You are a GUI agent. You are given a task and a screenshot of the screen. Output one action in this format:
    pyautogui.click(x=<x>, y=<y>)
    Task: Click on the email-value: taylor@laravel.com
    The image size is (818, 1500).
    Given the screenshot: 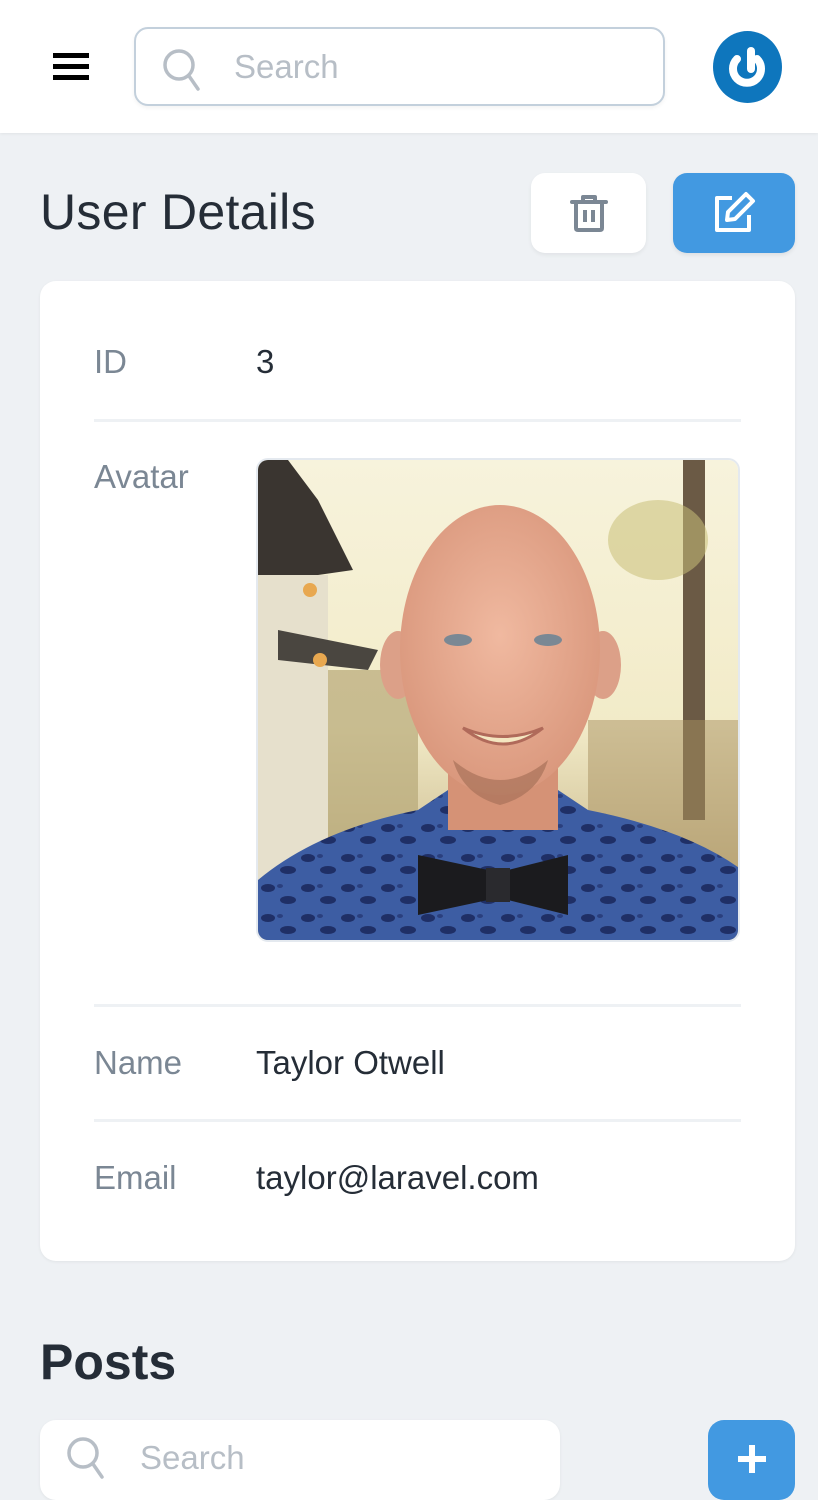 What is the action you would take?
    pyautogui.click(x=397, y=1177)
    